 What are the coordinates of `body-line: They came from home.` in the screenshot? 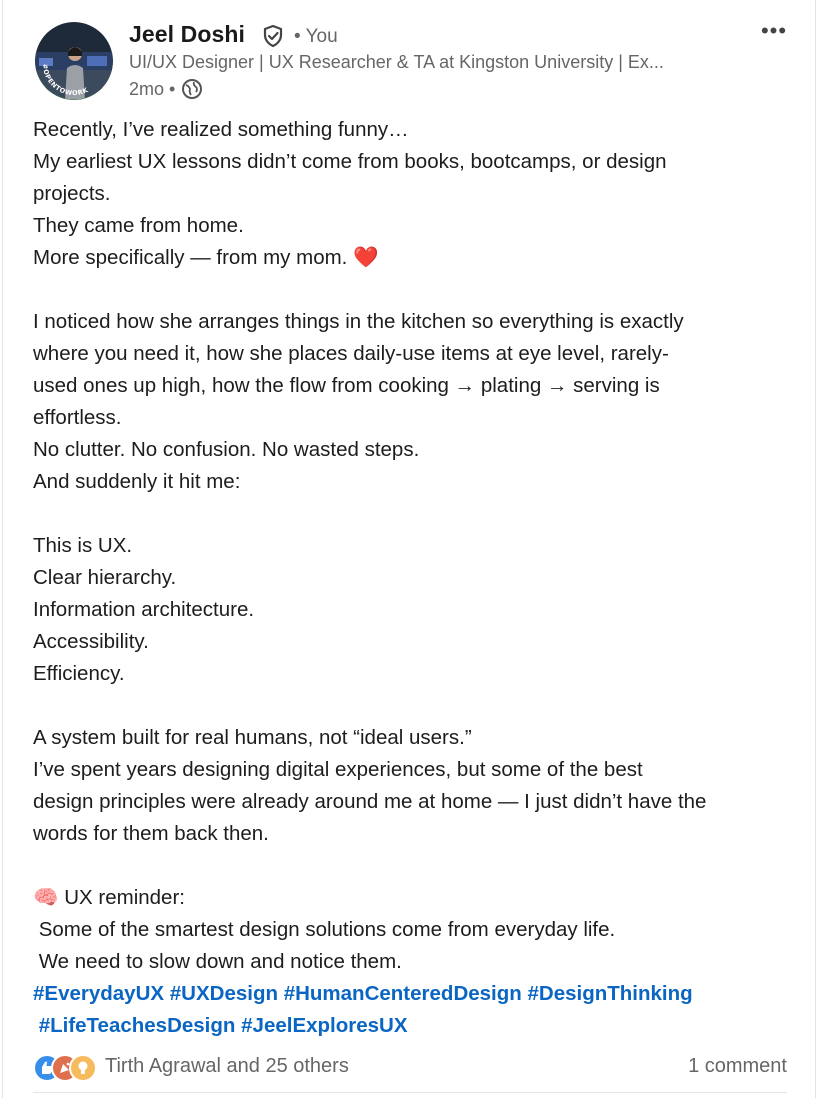 It's located at (138, 225).